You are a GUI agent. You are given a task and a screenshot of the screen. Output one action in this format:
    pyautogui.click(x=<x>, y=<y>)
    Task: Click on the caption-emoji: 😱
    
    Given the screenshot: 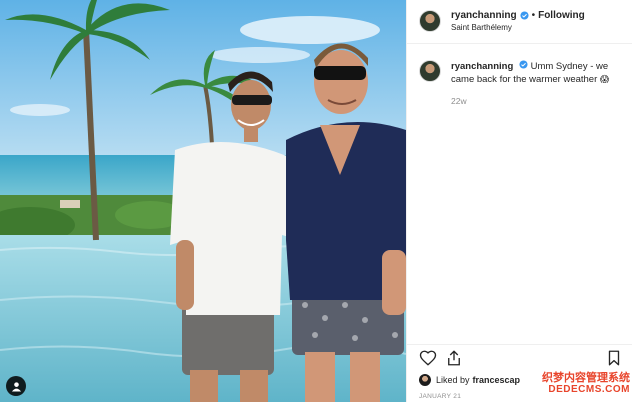 What is the action you would take?
    pyautogui.click(x=604, y=79)
    